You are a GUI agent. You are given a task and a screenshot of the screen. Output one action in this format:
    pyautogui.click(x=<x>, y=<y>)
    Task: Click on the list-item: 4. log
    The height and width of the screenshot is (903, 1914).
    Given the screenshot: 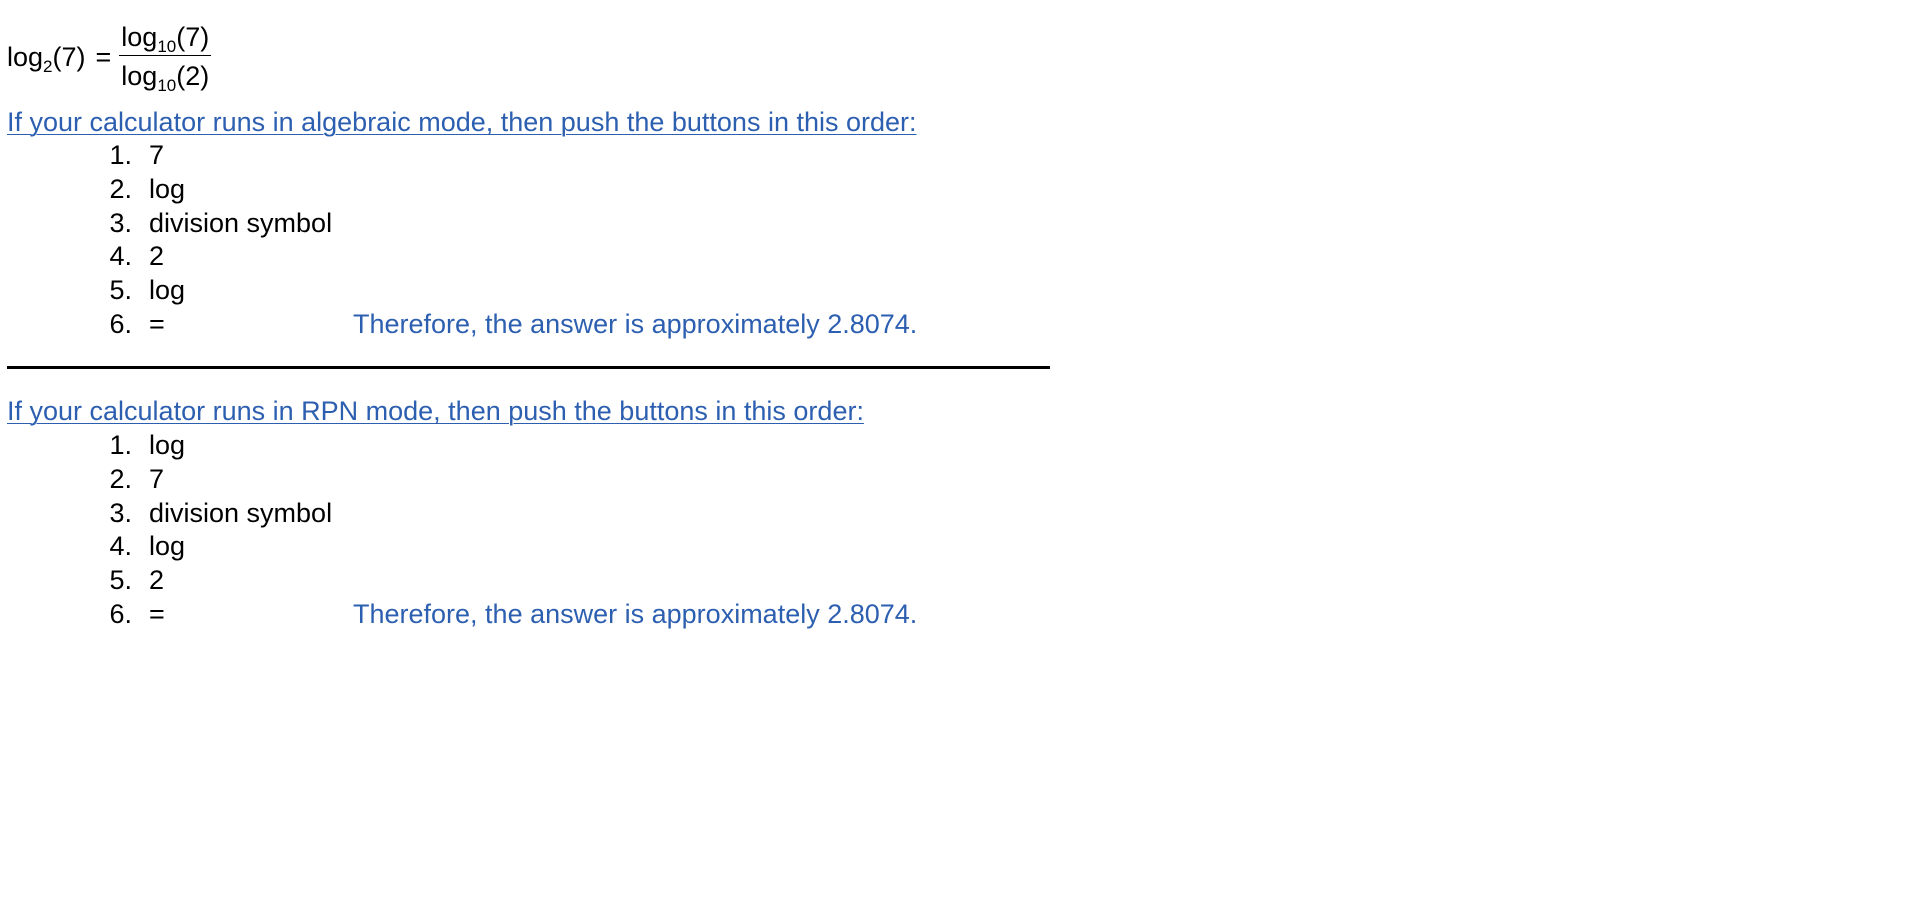 What is the action you would take?
    pyautogui.click(x=216, y=547)
    